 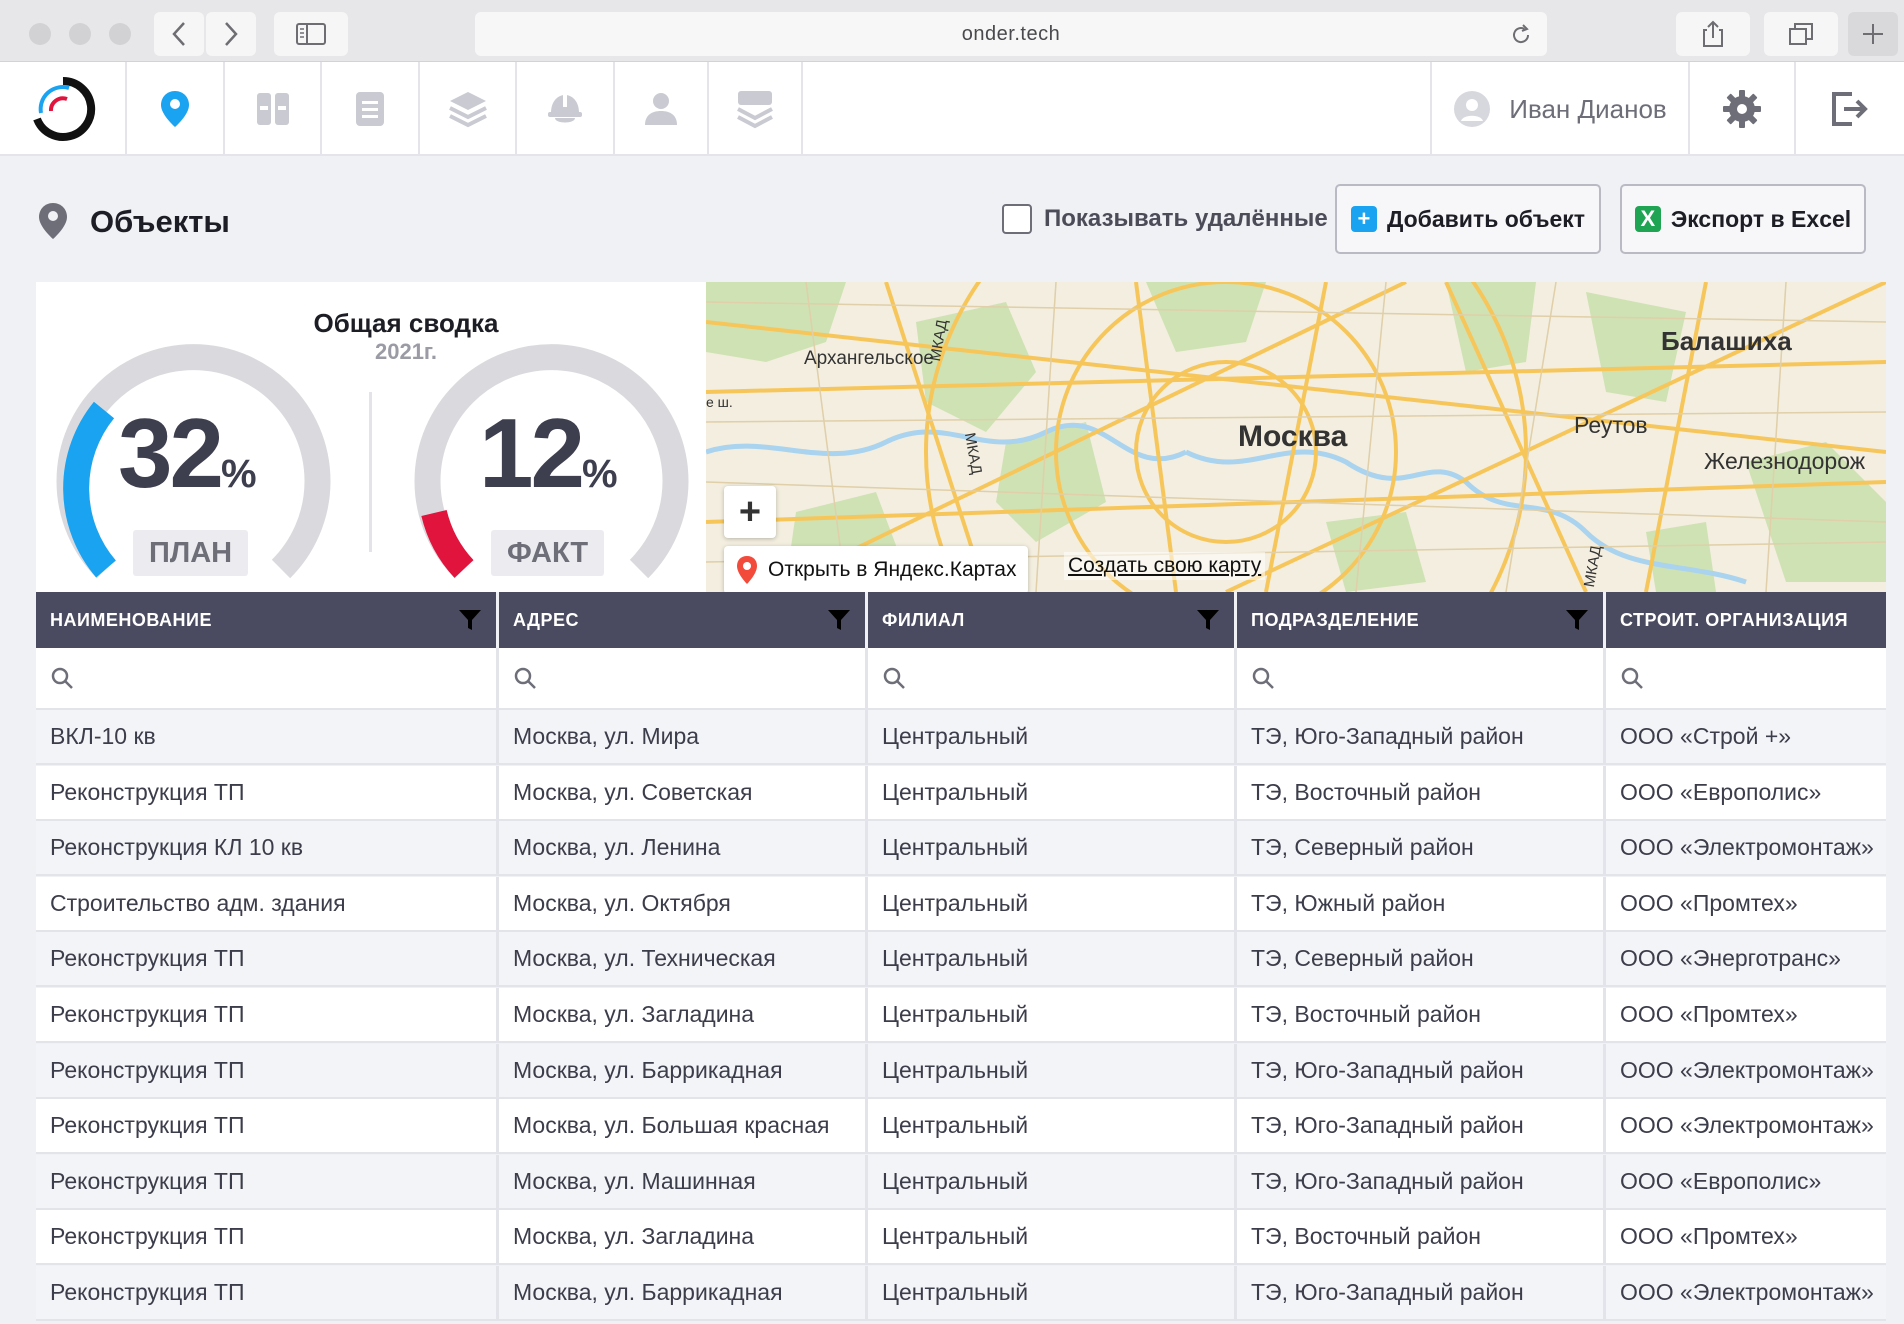 I want to click on open-yandex-maps-button: Открыть в Яндекс.Картах, so click(x=876, y=569).